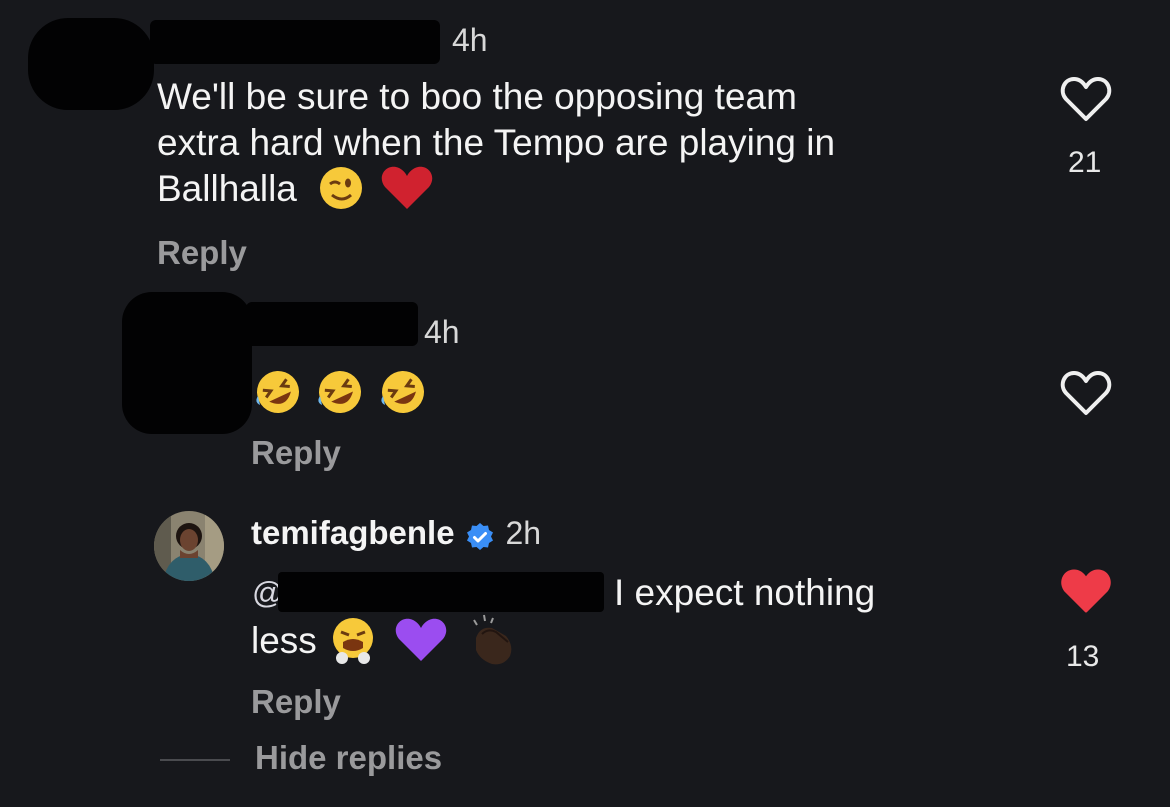 The image size is (1170, 807). I want to click on steam-nose-emoji-icon, so click(353, 641).